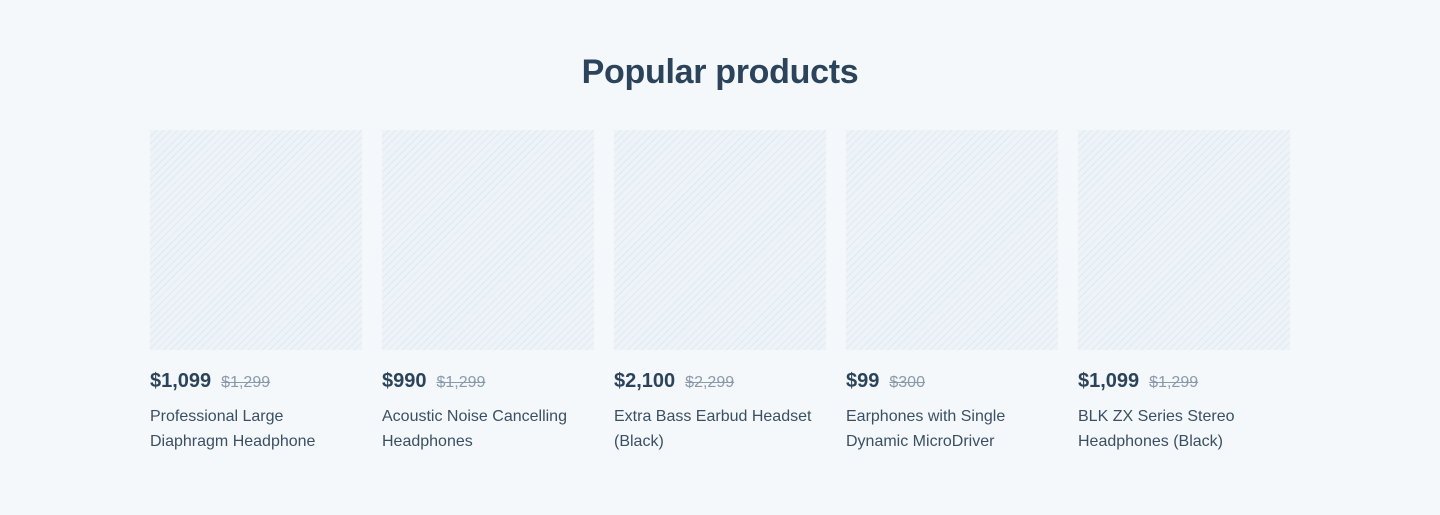 This screenshot has height=515, width=1440. What do you see at coordinates (488, 429) in the screenshot?
I see `product-name-link: Acoustic Noise Cancelling Headphones` at bounding box center [488, 429].